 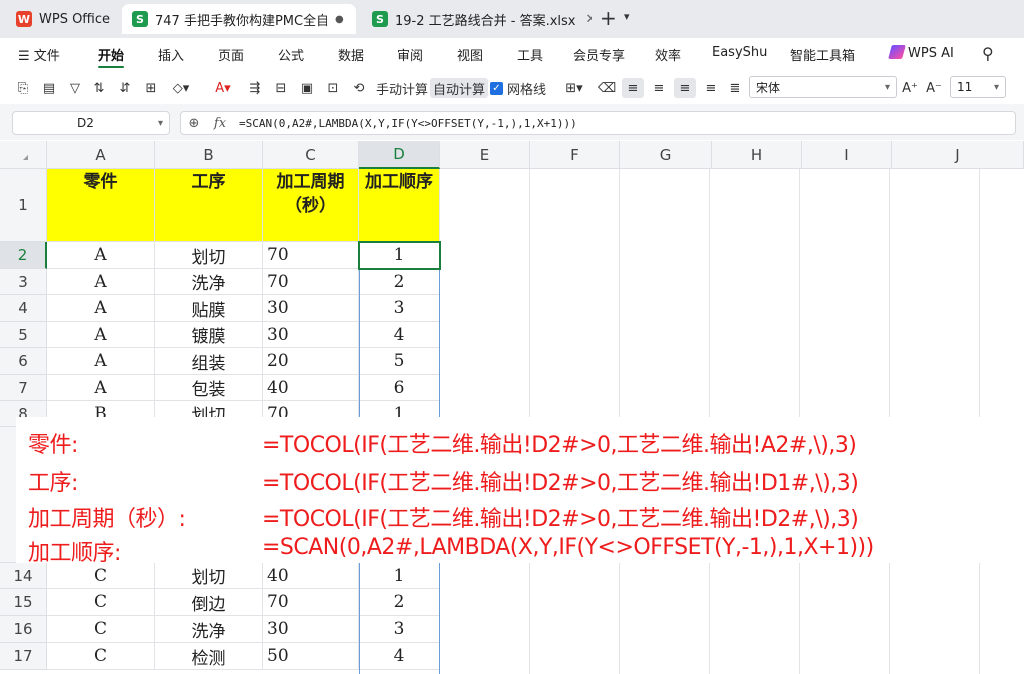 I want to click on format-painter-icon: ⎘, so click(x=23, y=88).